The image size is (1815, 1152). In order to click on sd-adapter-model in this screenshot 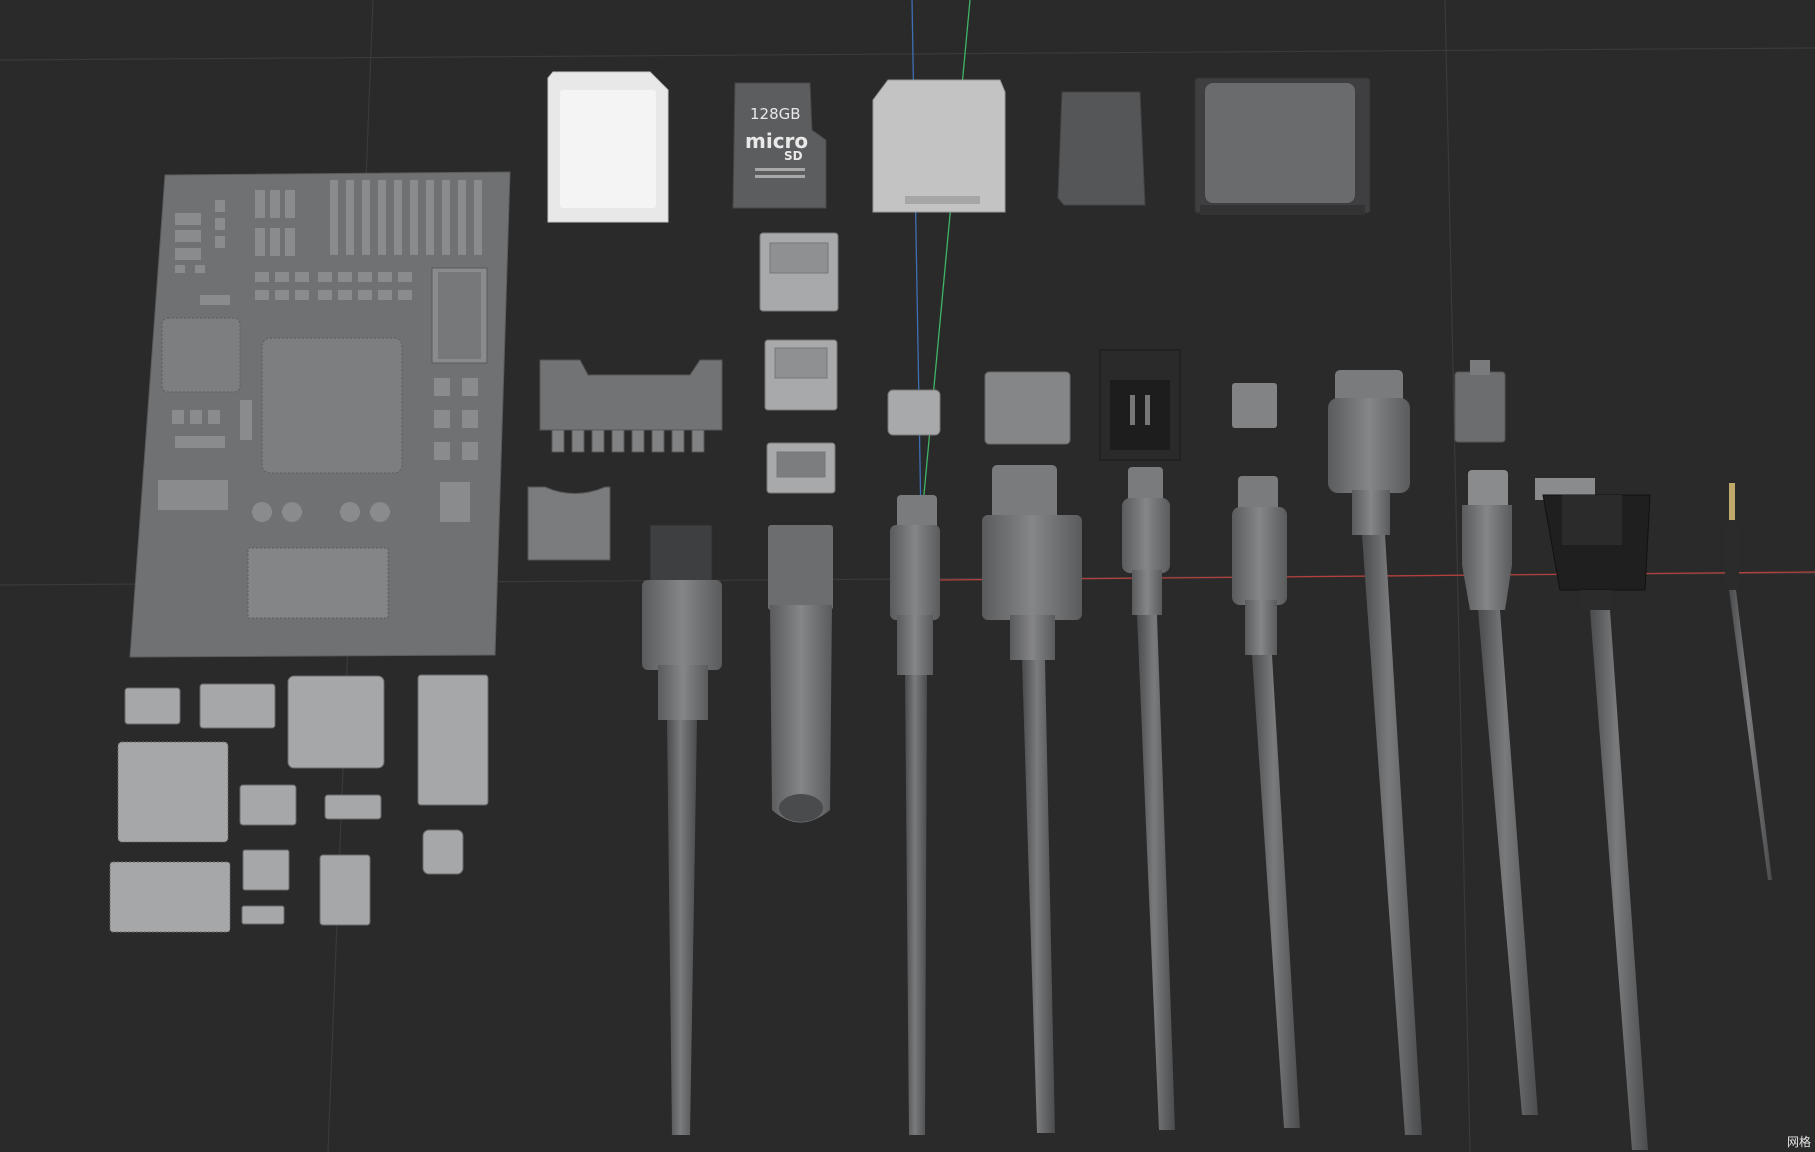, I will do `click(939, 146)`.